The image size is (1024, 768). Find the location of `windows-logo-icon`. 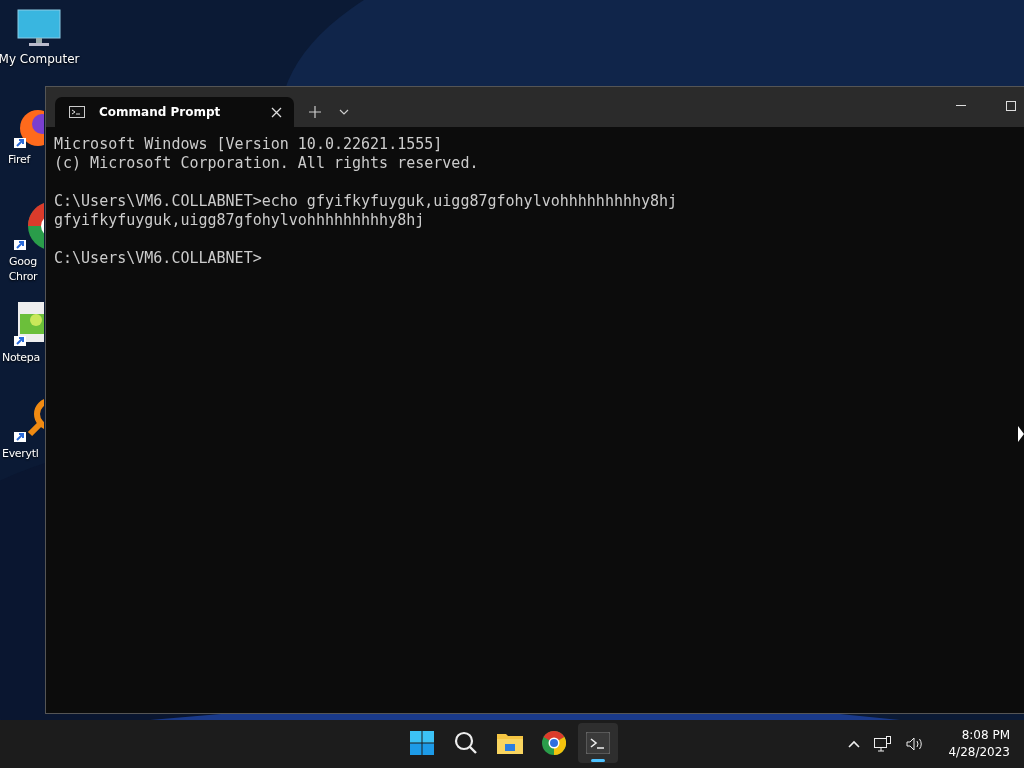

windows-logo-icon is located at coordinates (422, 743).